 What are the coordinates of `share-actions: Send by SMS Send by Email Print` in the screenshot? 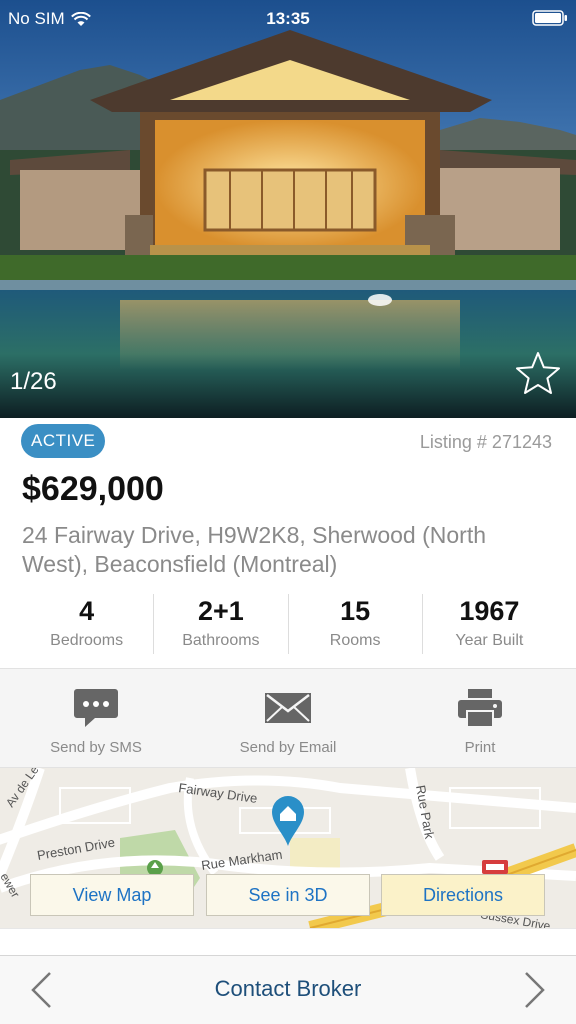 It's located at (288, 718).